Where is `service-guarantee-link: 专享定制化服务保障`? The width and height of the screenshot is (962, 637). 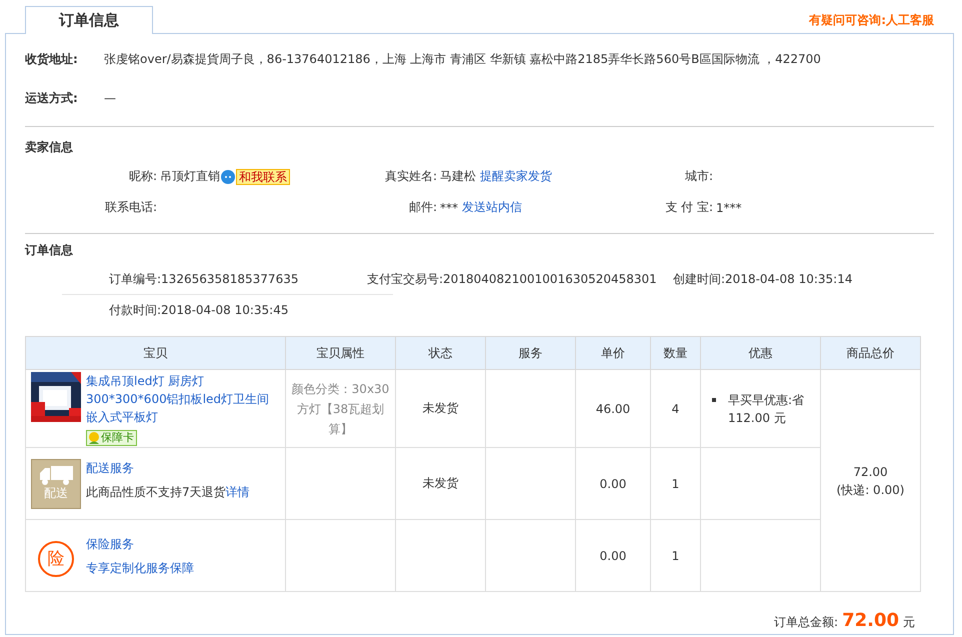
service-guarantee-link: 专享定制化服务保障 is located at coordinates (140, 567).